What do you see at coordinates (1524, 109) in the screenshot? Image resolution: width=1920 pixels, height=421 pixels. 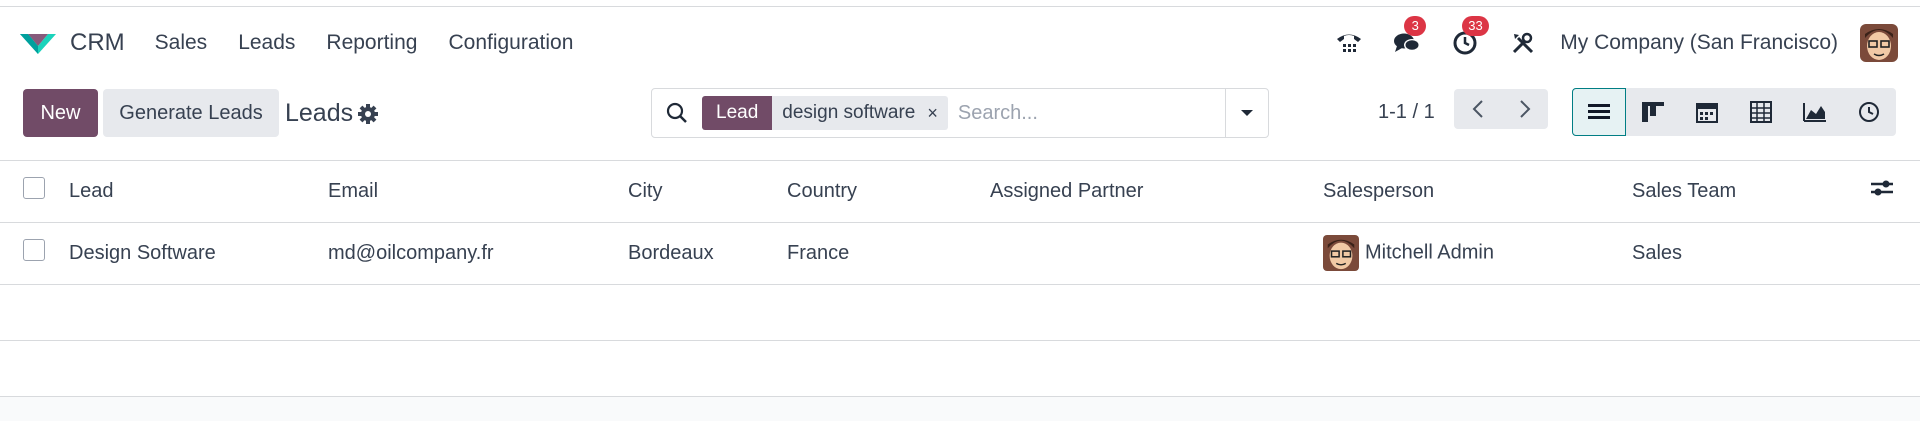 I see `chevron-right-icon` at bounding box center [1524, 109].